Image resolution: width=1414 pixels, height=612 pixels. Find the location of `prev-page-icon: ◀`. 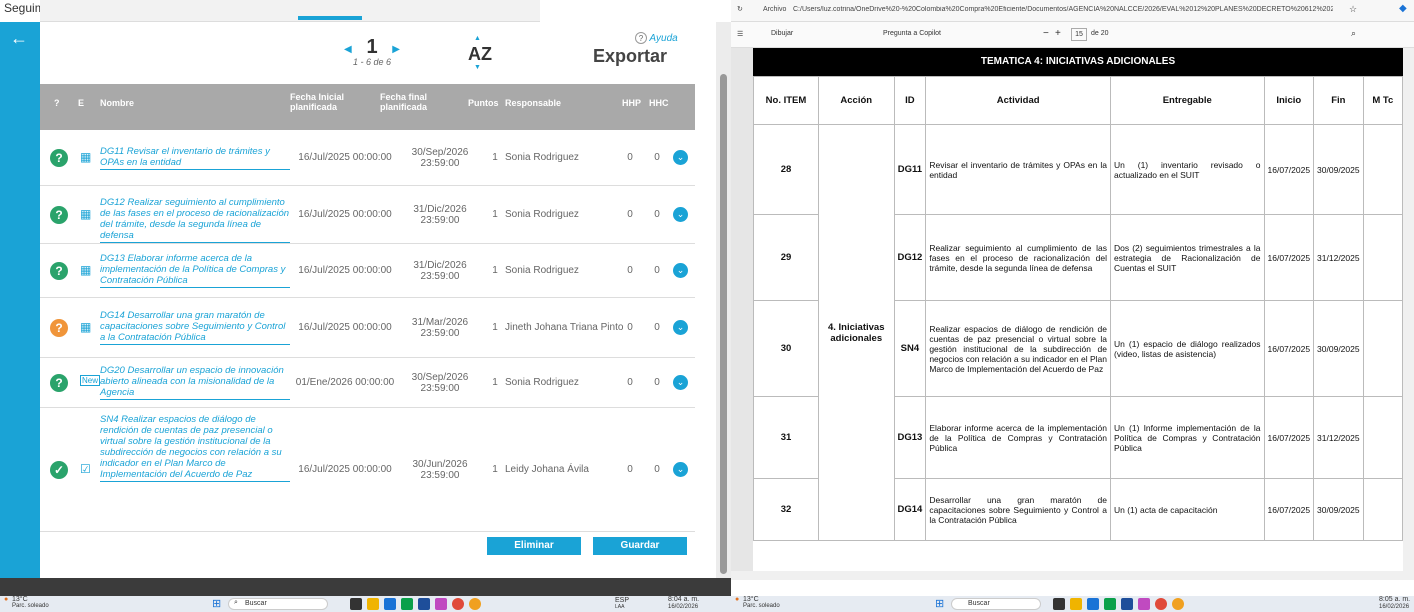

prev-page-icon: ◀ is located at coordinates (348, 49).